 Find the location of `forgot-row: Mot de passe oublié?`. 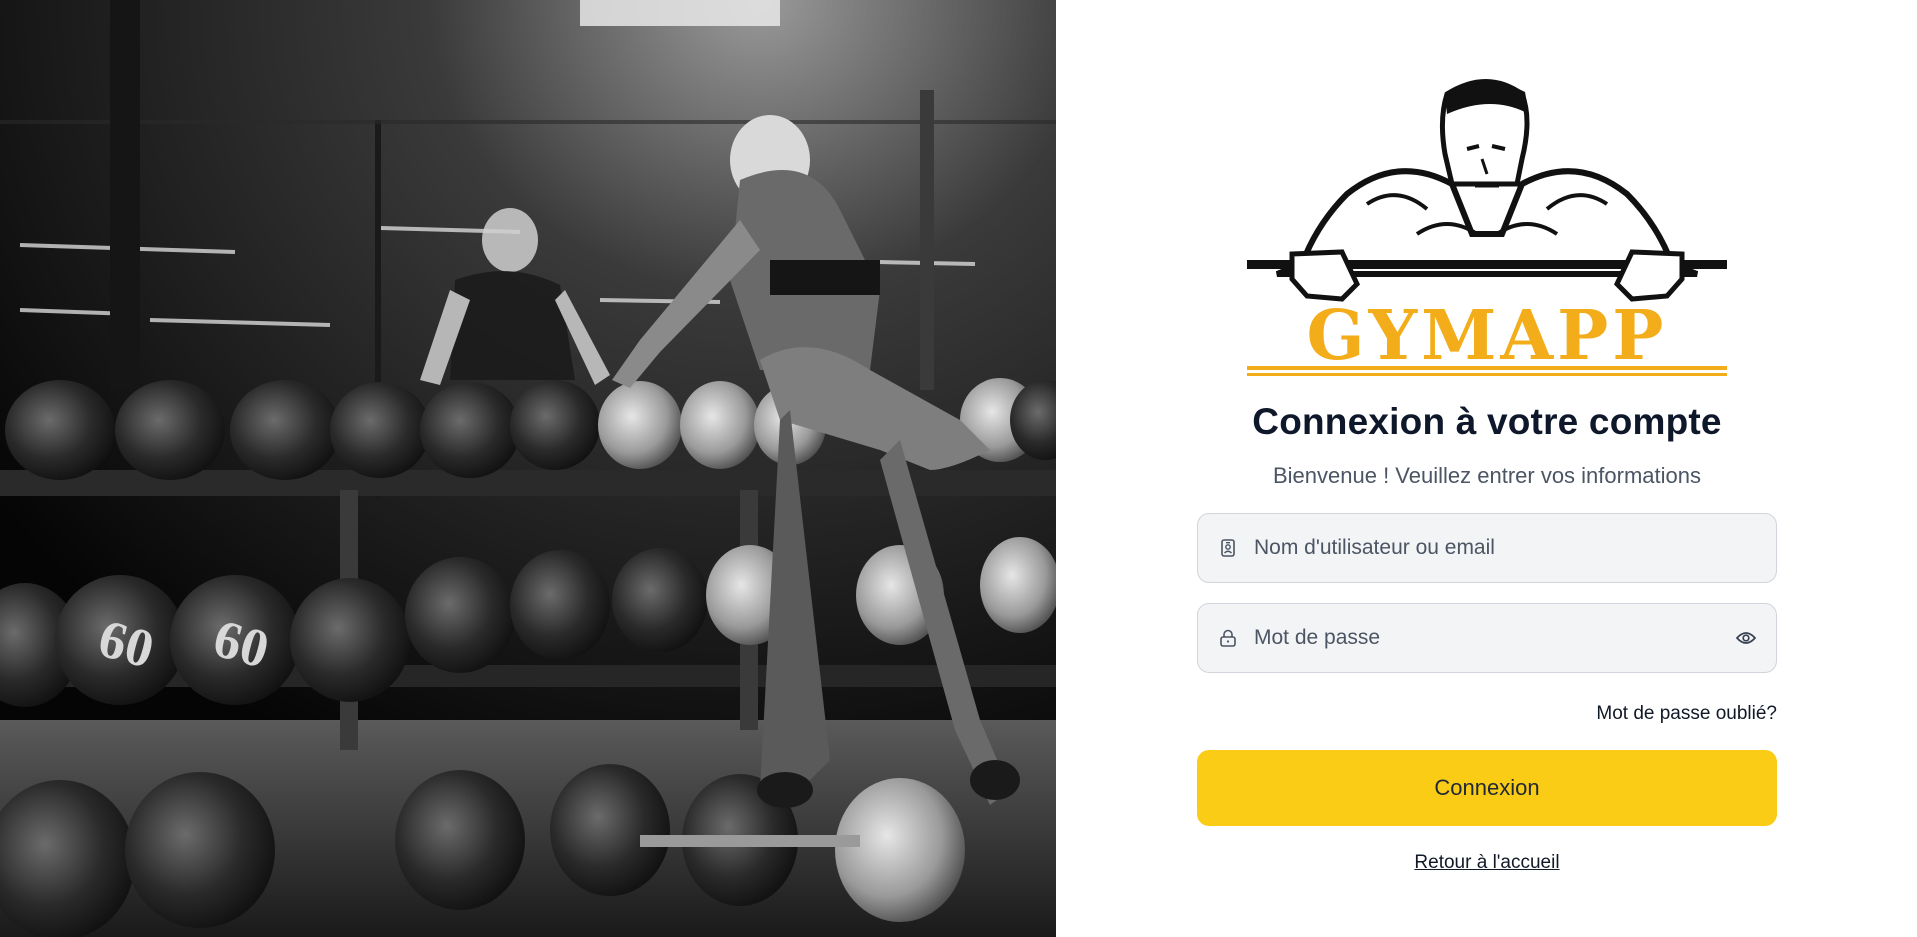

forgot-row: Mot de passe oublié? is located at coordinates (1487, 714).